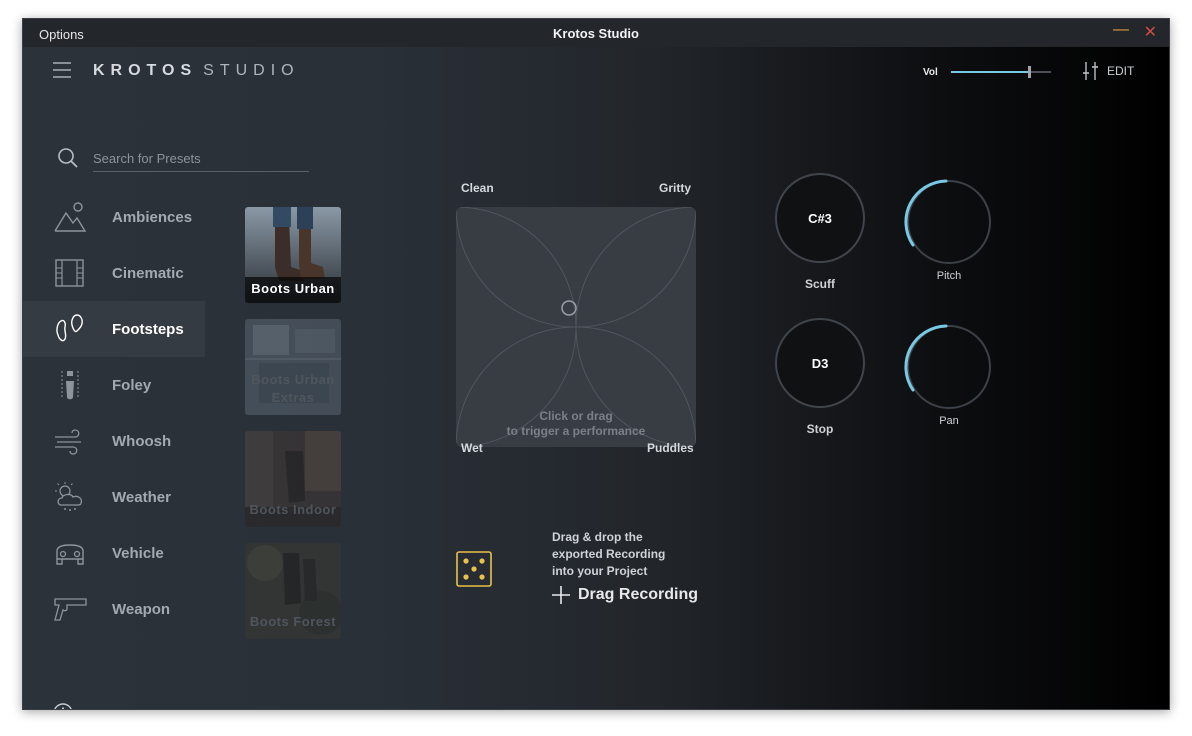 Image resolution: width=1192 pixels, height=736 pixels. Describe the element at coordinates (70, 554) in the screenshot. I see `car-icon` at that location.